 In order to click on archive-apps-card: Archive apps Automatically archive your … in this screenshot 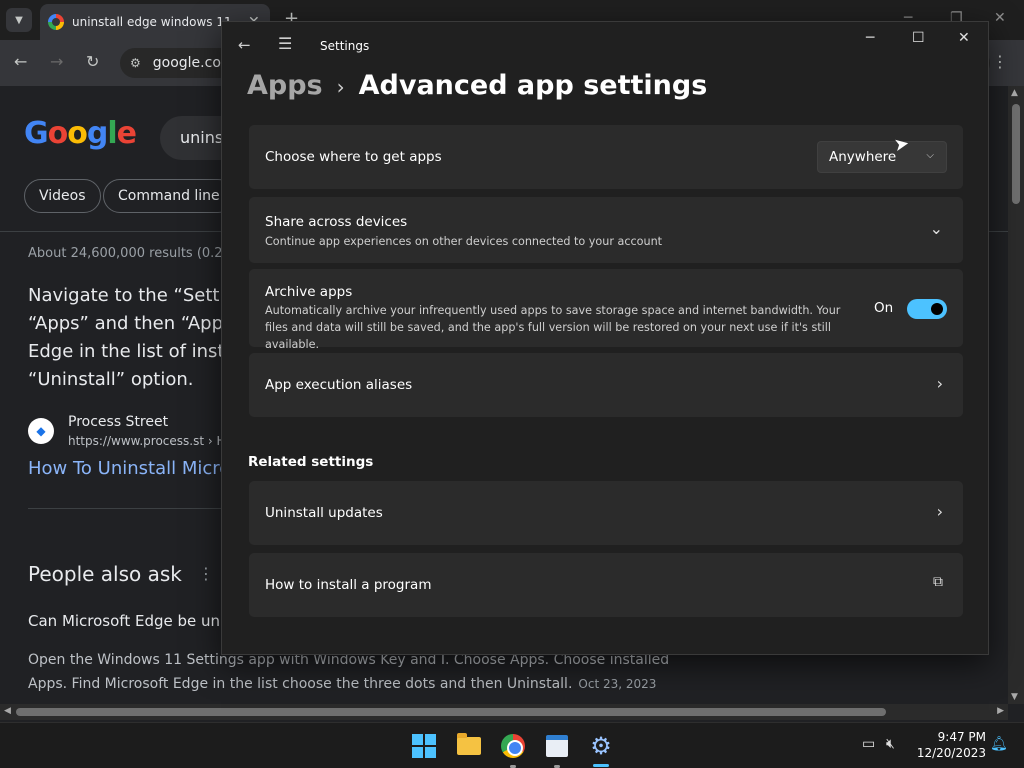, I will do `click(606, 310)`.